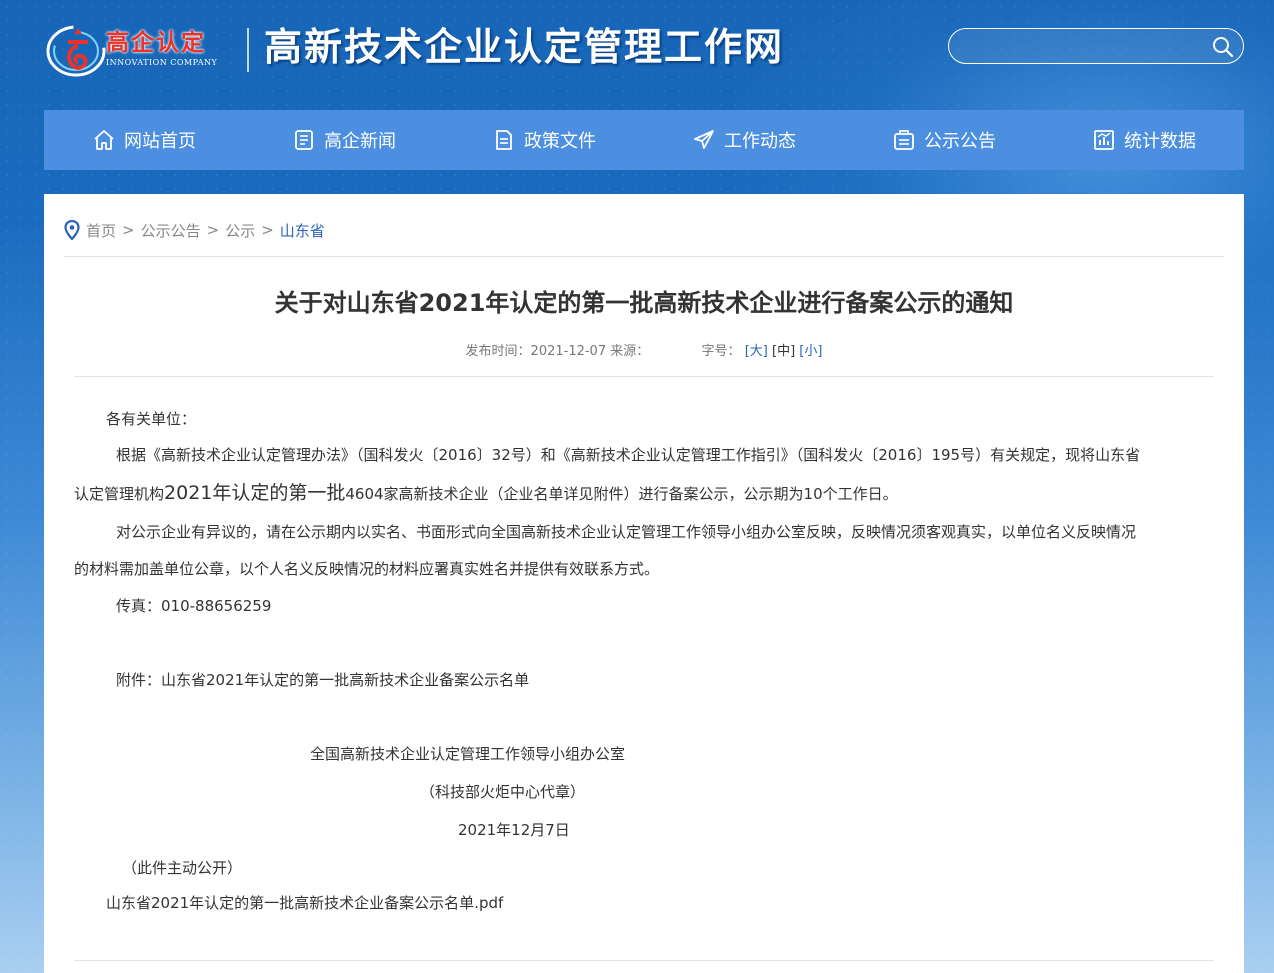  Describe the element at coordinates (72, 230) in the screenshot. I see `location-pin-icon` at that location.